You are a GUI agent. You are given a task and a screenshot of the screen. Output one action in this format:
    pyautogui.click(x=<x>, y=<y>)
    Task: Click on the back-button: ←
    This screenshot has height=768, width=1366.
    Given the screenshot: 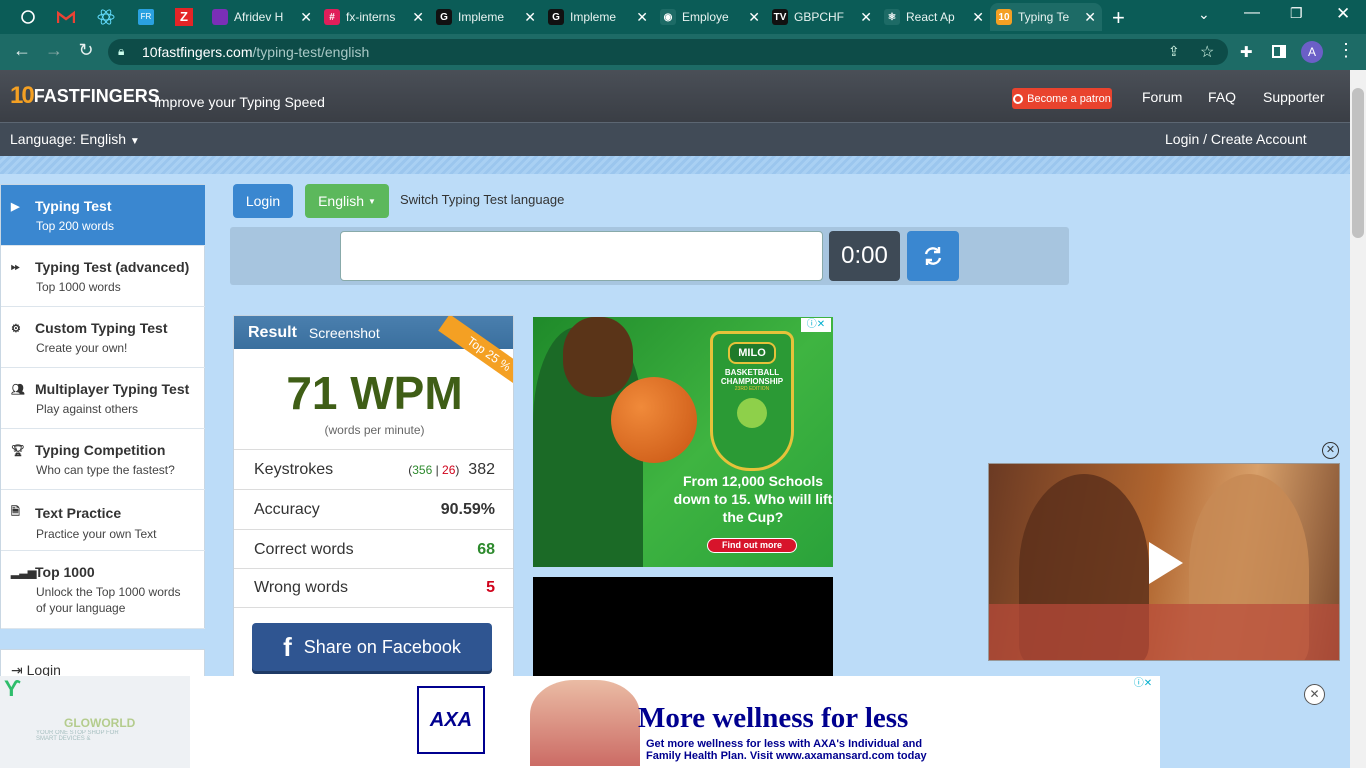 What is the action you would take?
    pyautogui.click(x=22, y=50)
    